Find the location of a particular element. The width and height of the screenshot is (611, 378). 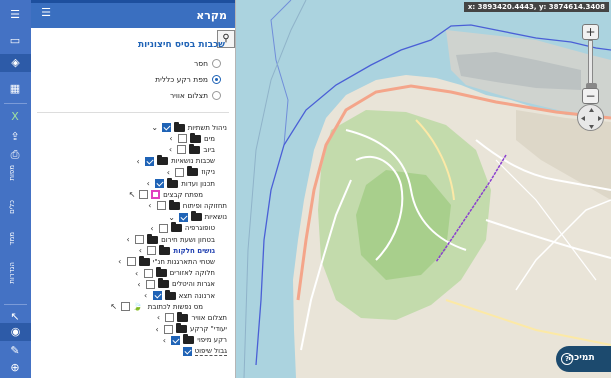

tree-row: תכנון ועדות ‹ is located at coordinates (179, 183).